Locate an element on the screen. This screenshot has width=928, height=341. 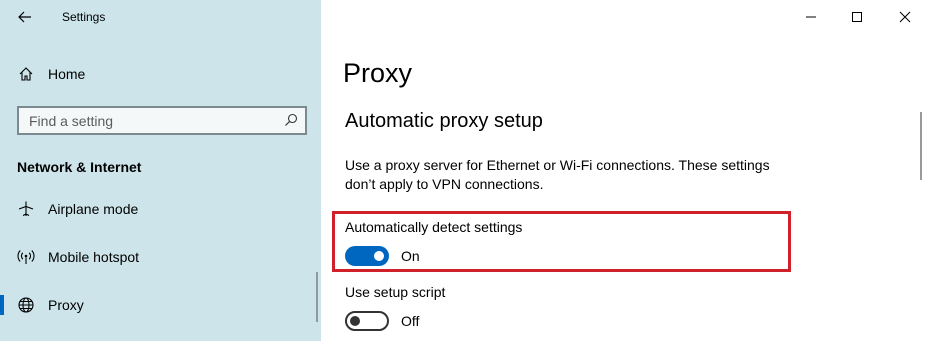
minimize-button is located at coordinates (811, 17).